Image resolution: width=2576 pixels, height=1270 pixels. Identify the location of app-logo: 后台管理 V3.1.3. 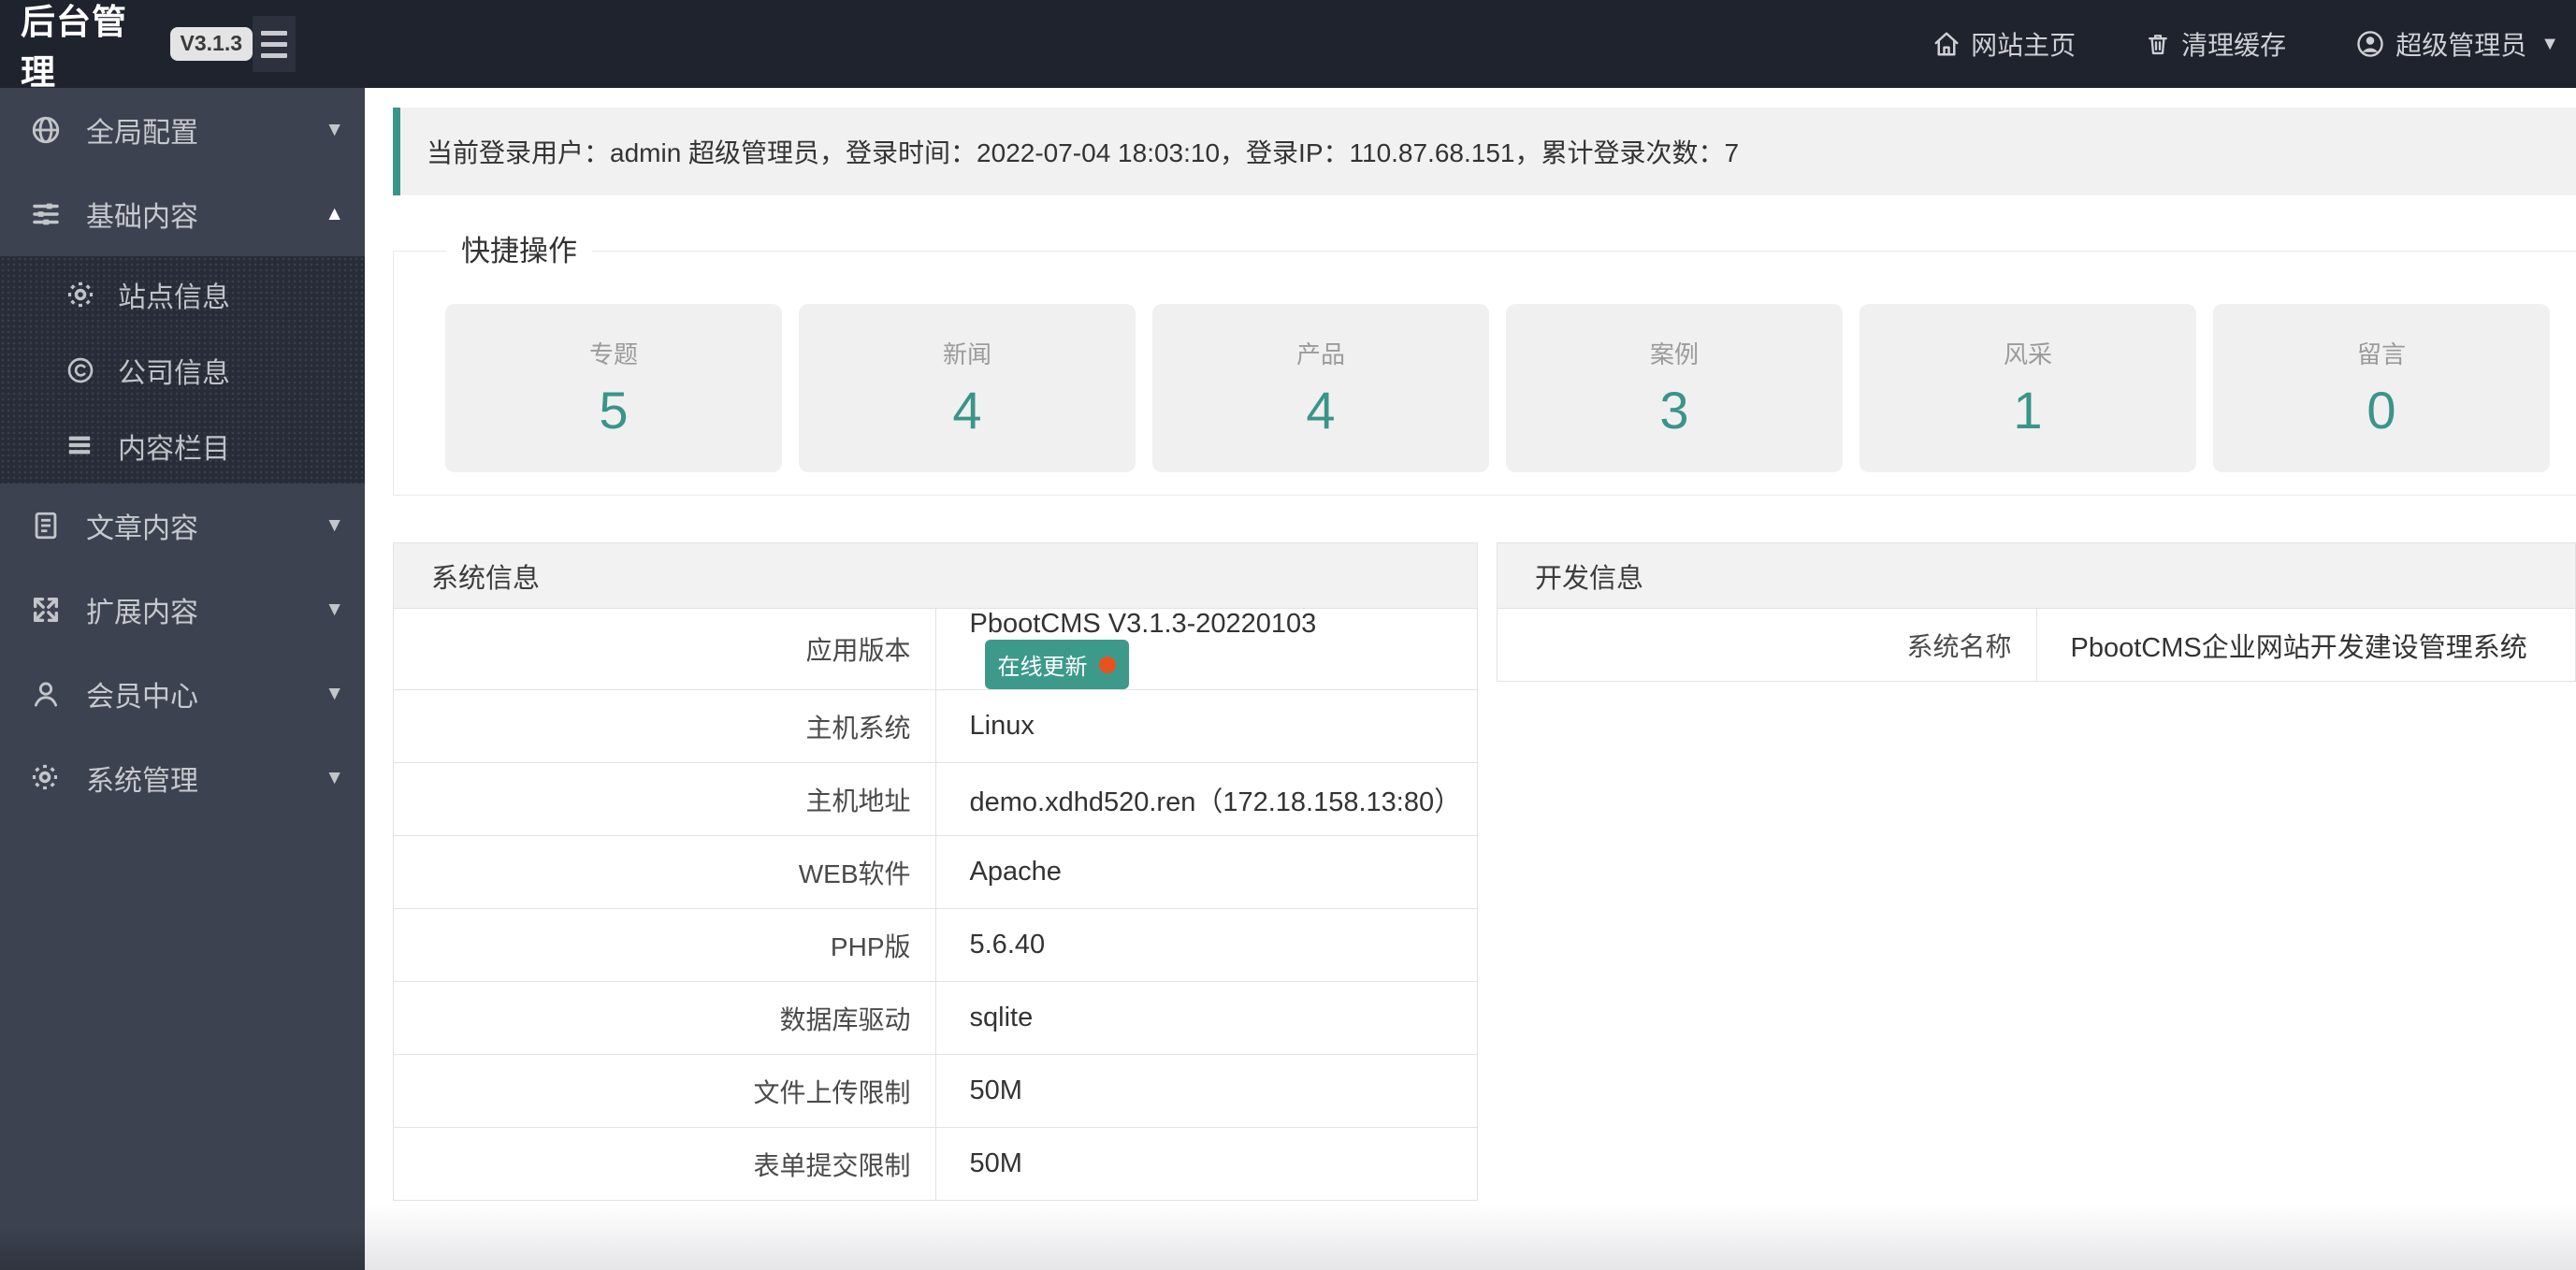
(126, 47).